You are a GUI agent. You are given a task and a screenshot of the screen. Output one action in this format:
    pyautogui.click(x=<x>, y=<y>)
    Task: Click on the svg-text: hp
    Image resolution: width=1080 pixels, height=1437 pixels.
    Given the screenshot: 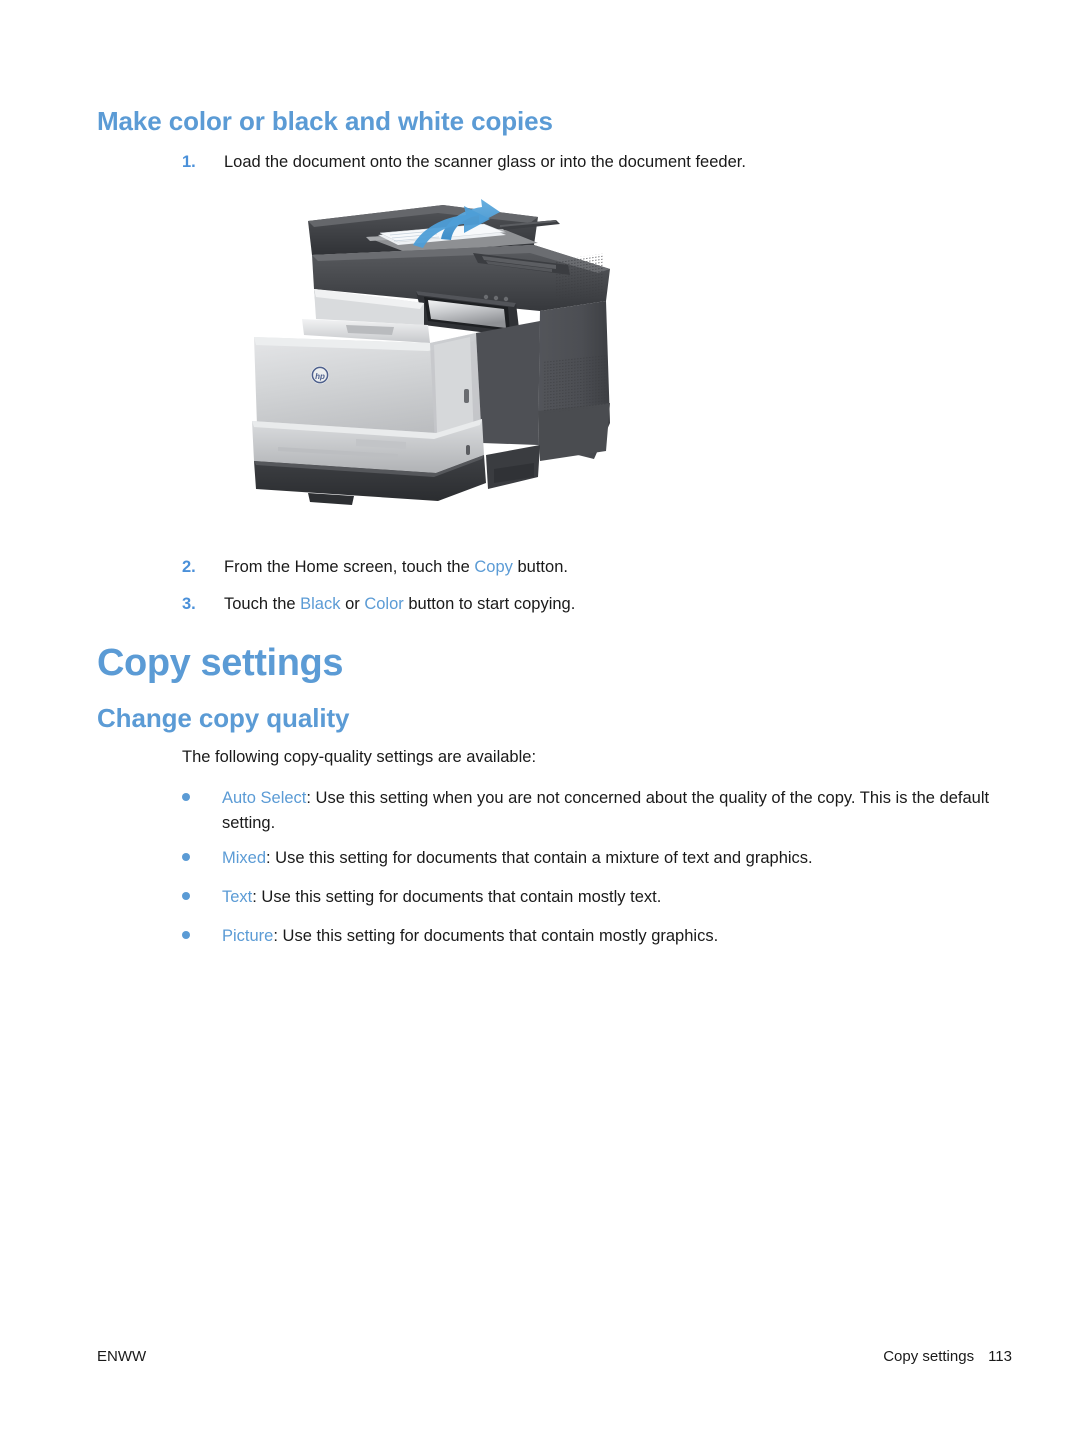 What is the action you would take?
    pyautogui.click(x=320, y=376)
    